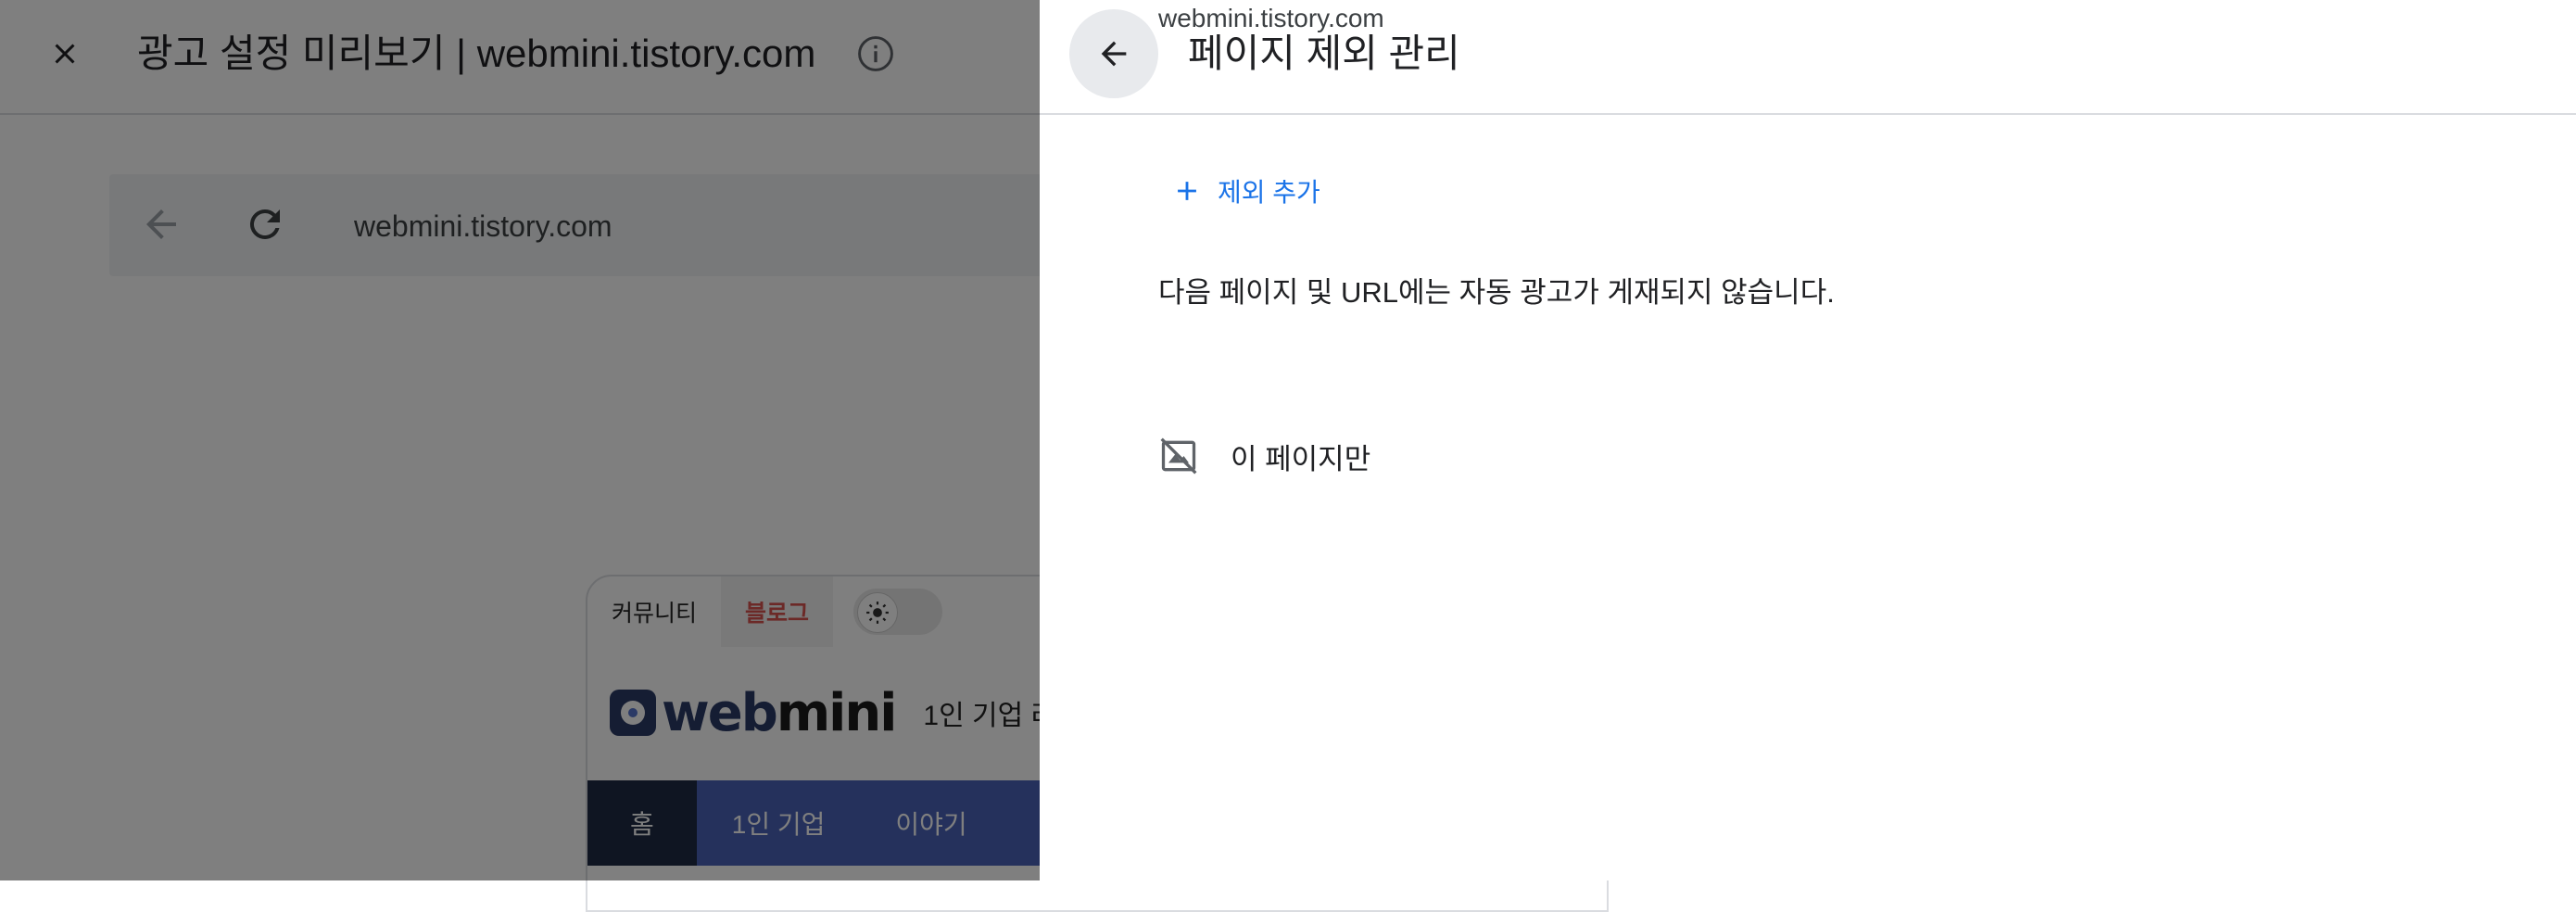  I want to click on add-exclusion-button: 제외 추가, so click(1245, 191).